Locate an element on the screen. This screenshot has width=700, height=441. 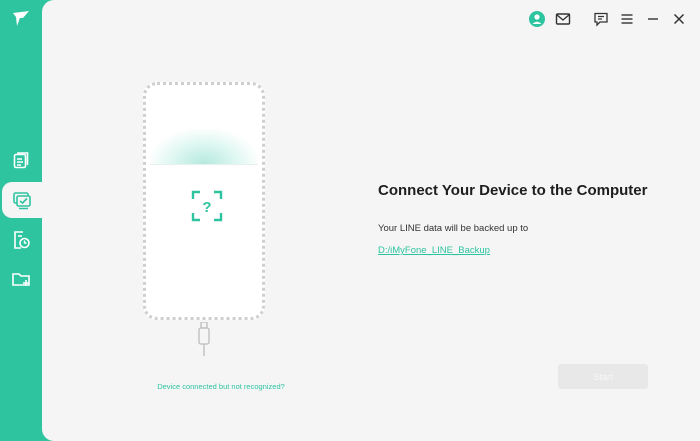
restore-icon is located at coordinates (22, 240).